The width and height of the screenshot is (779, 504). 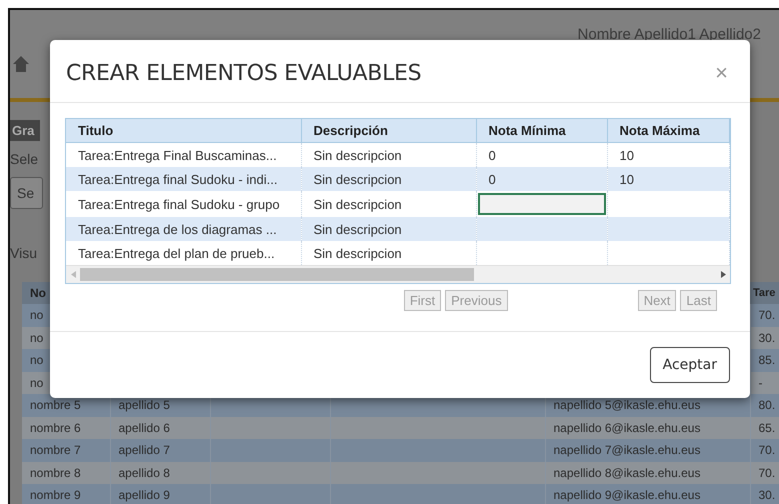 I want to click on table-cell: 65., so click(x=767, y=427).